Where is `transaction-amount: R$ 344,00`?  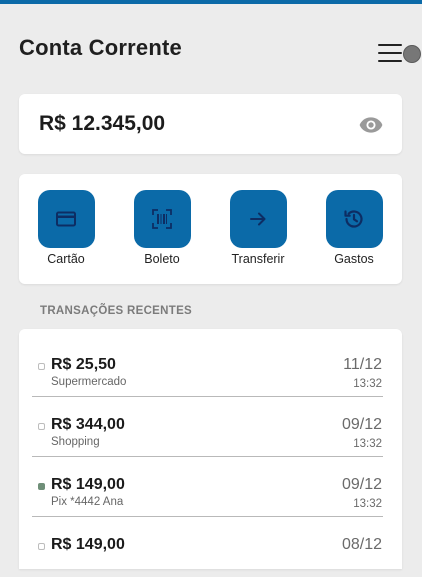
transaction-amount: R$ 344,00 is located at coordinates (88, 424).